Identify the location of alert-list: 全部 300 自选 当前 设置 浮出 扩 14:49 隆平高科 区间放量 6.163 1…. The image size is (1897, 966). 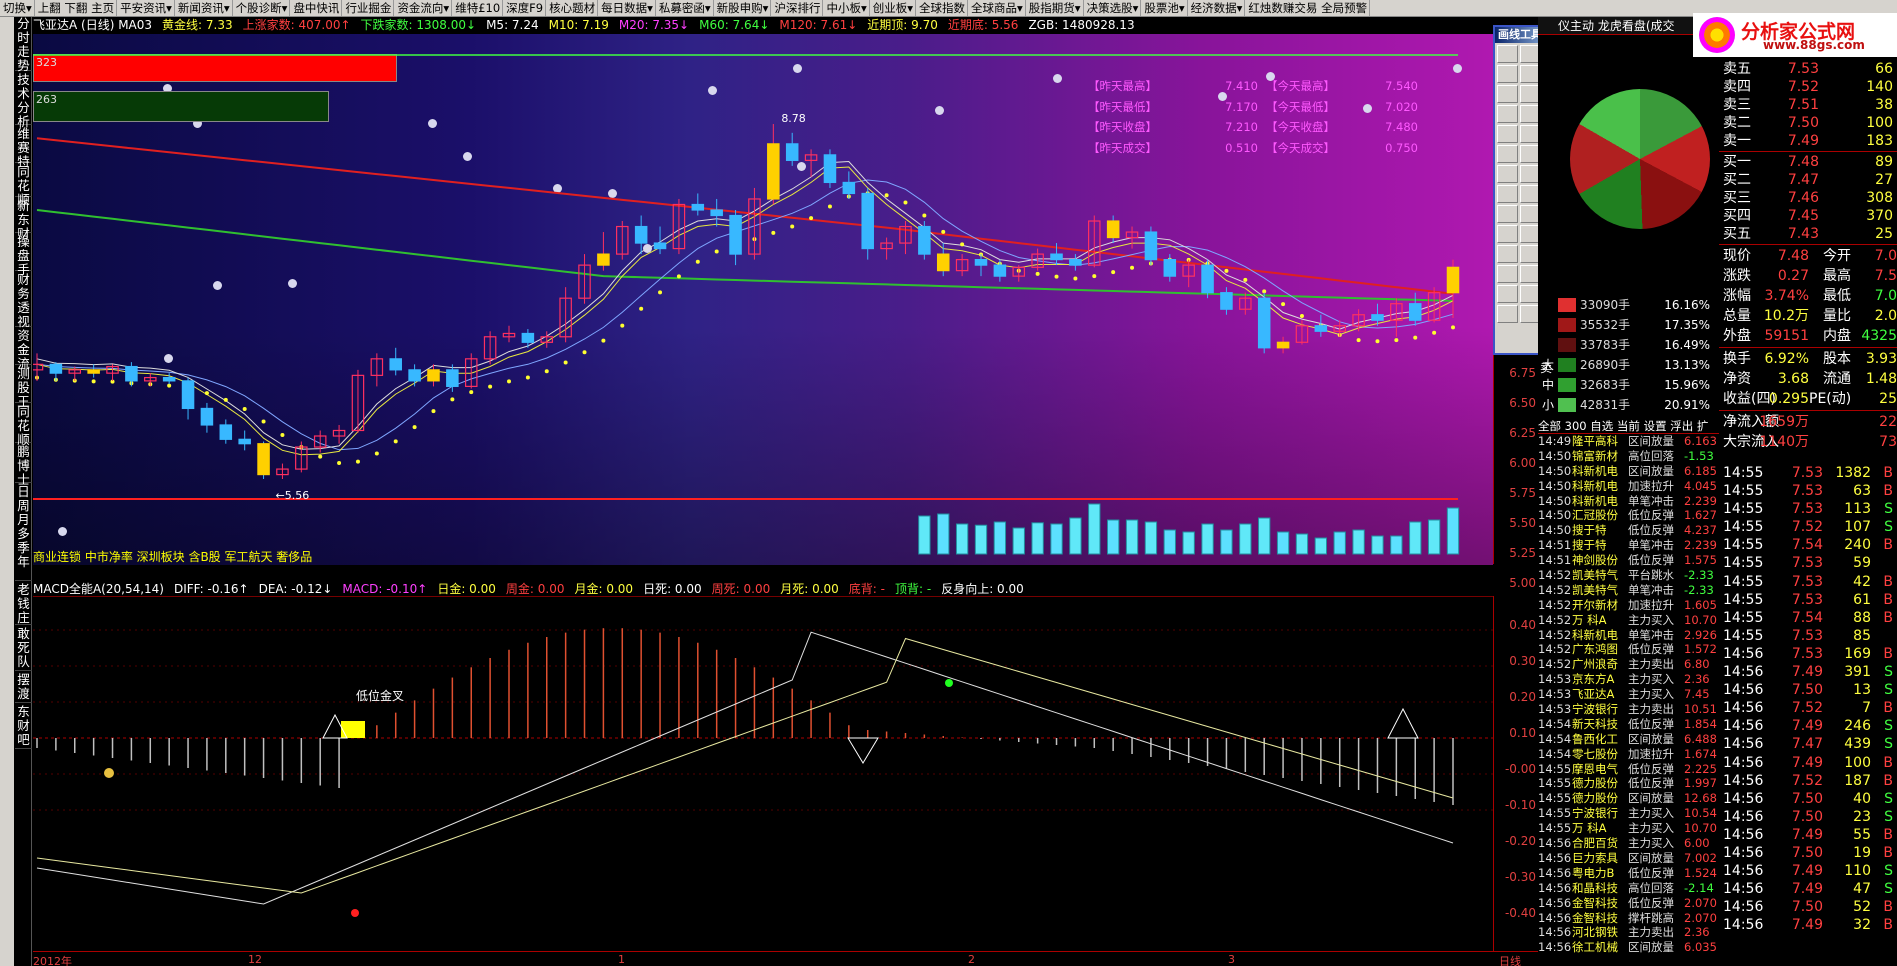
(1628, 686).